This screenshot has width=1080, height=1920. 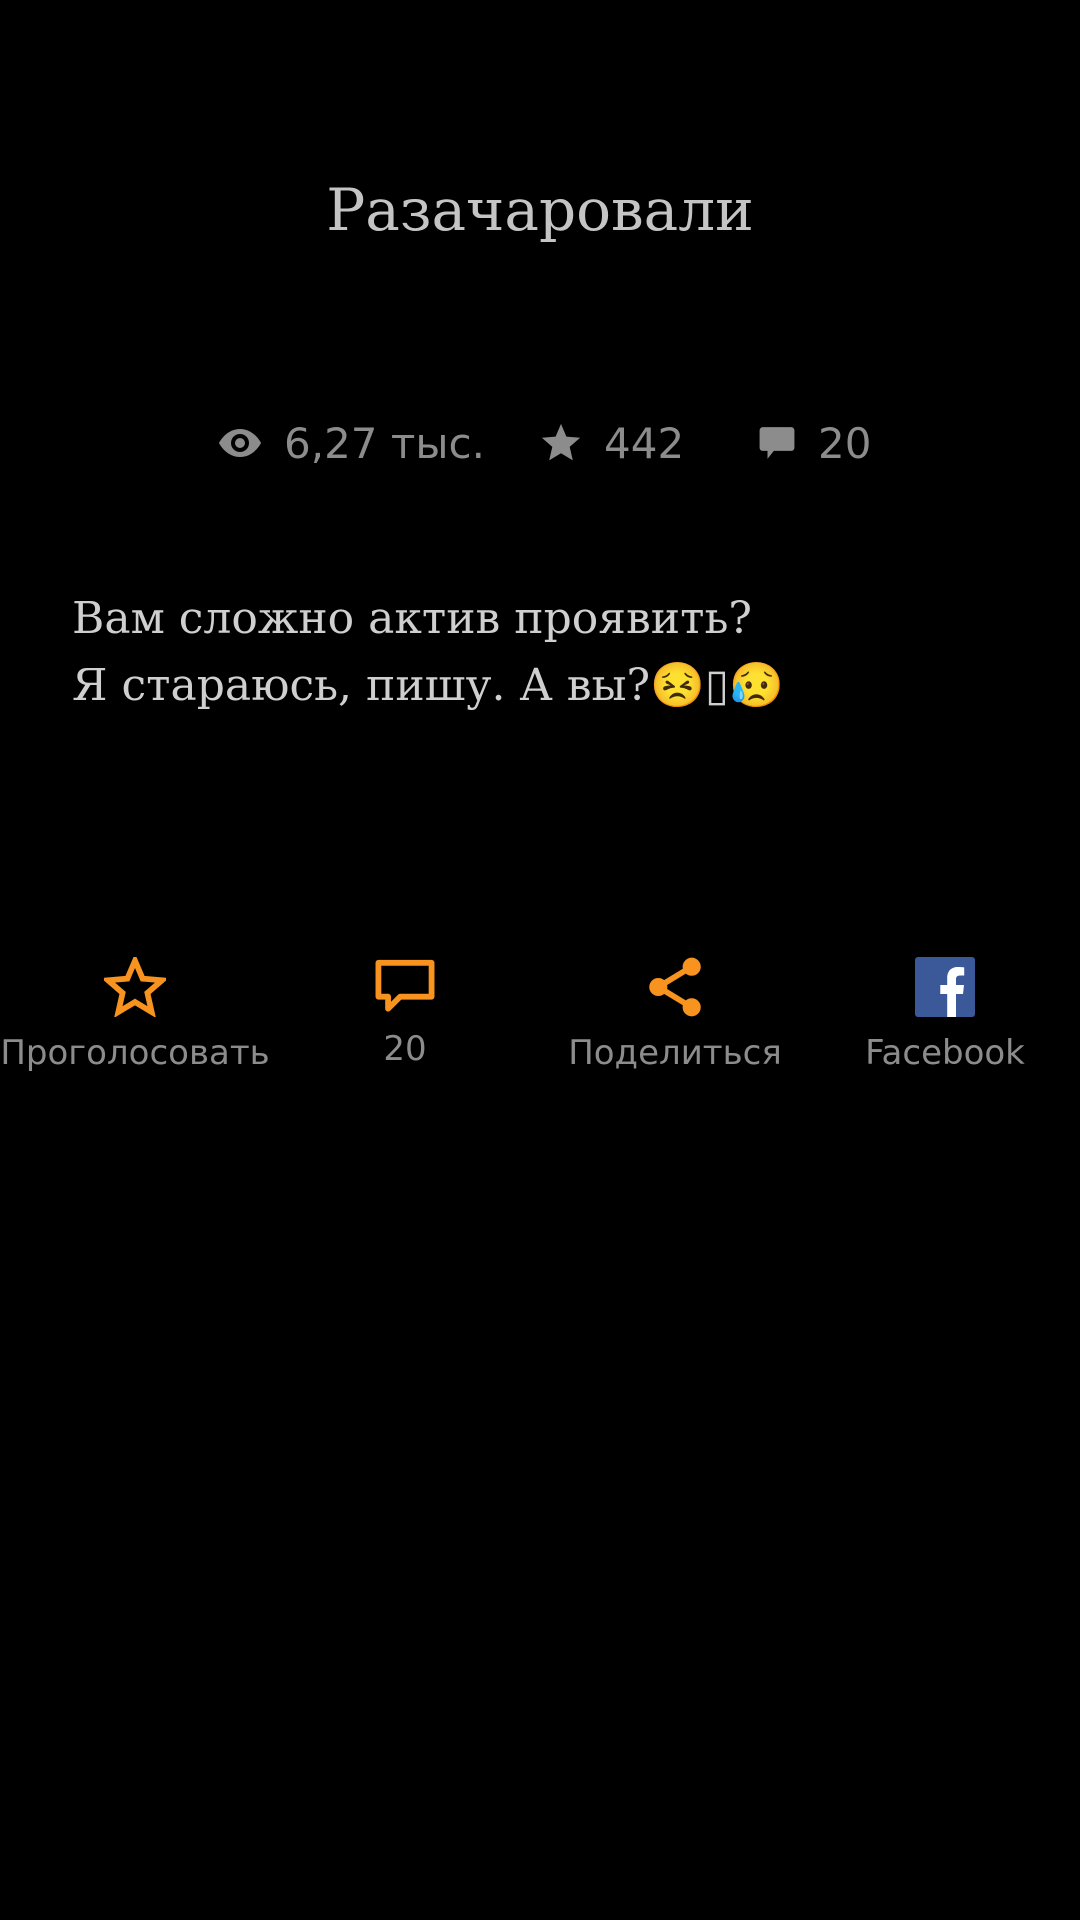 I want to click on views-count: 6,27 тыс., so click(x=384, y=443).